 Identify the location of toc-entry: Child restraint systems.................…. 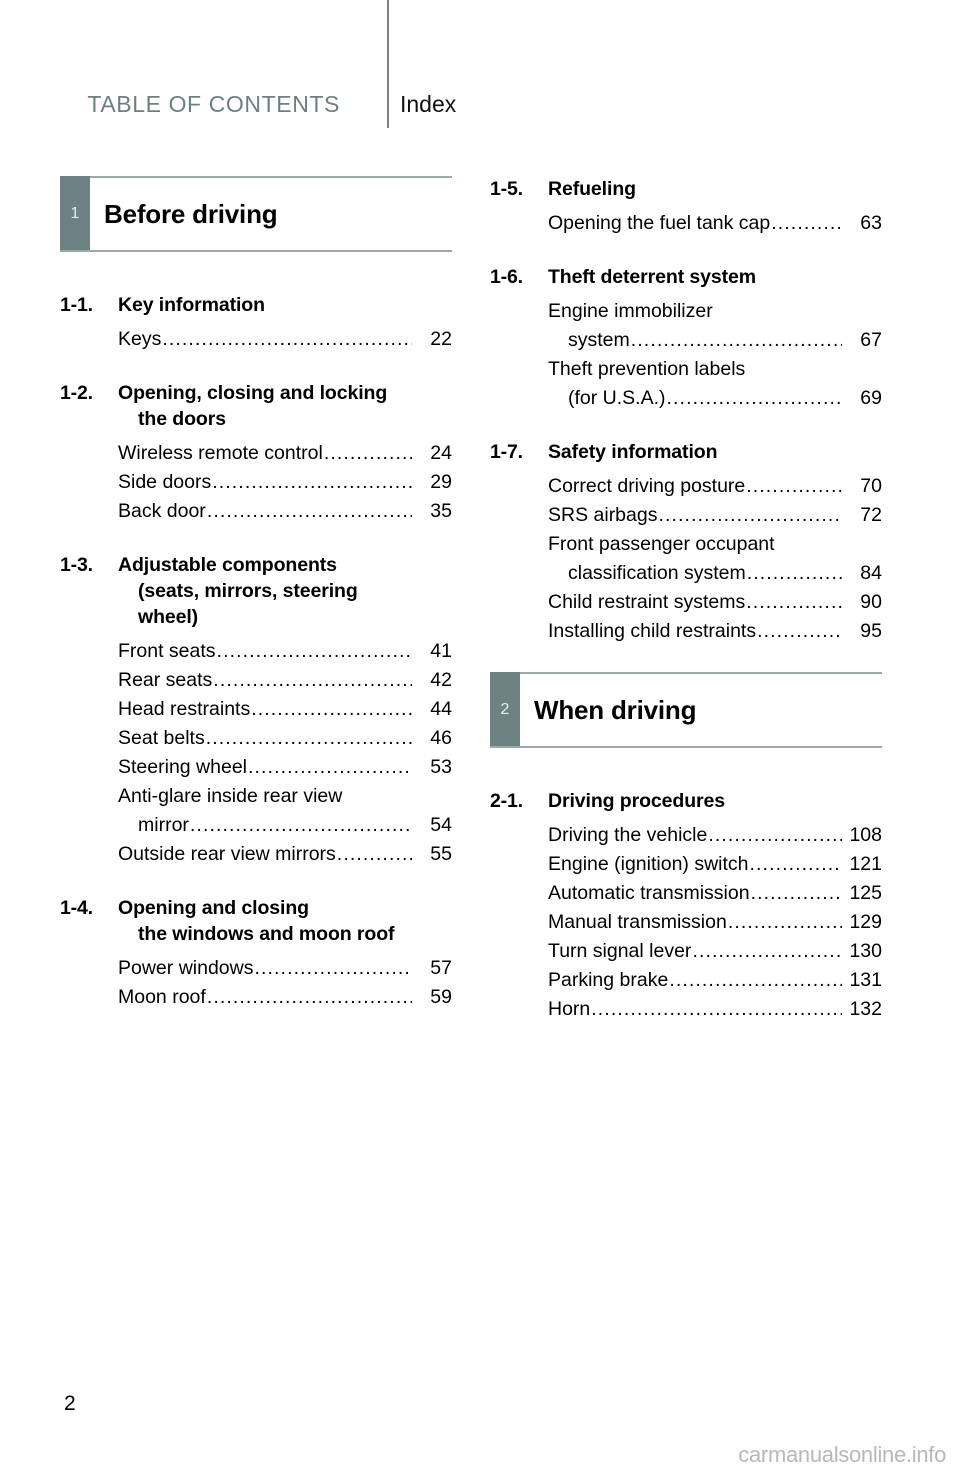
(715, 602).